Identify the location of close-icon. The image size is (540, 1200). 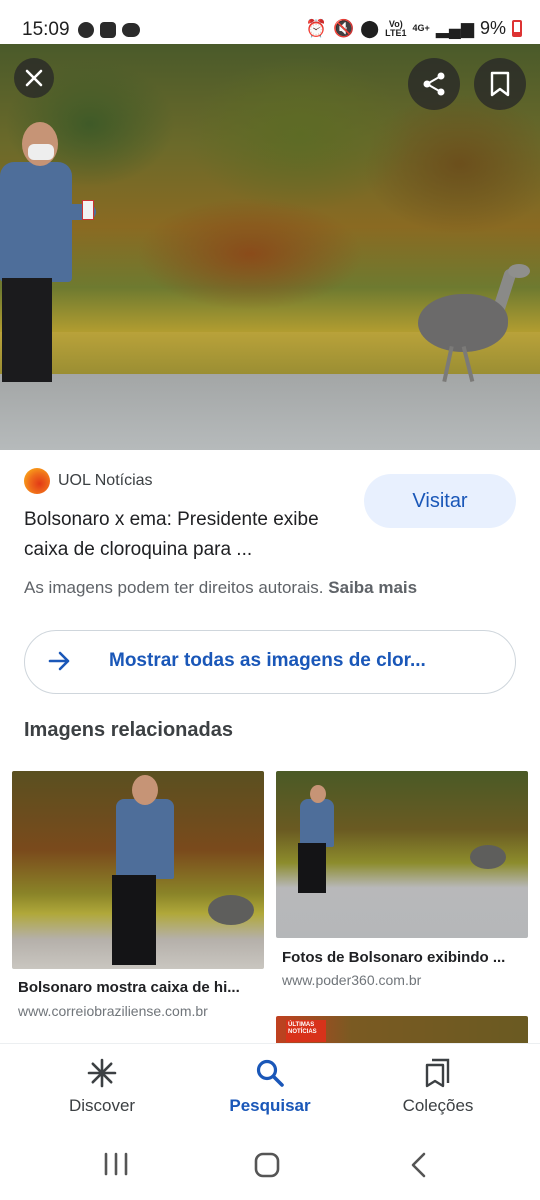
(34, 78).